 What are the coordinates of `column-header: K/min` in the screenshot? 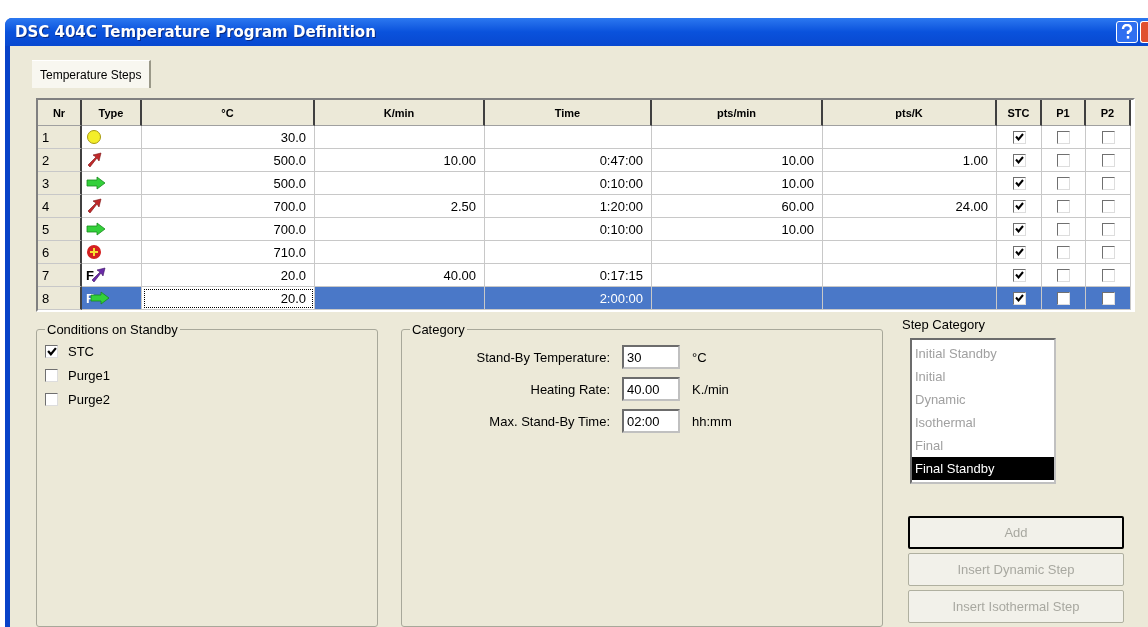 It's located at (400, 113).